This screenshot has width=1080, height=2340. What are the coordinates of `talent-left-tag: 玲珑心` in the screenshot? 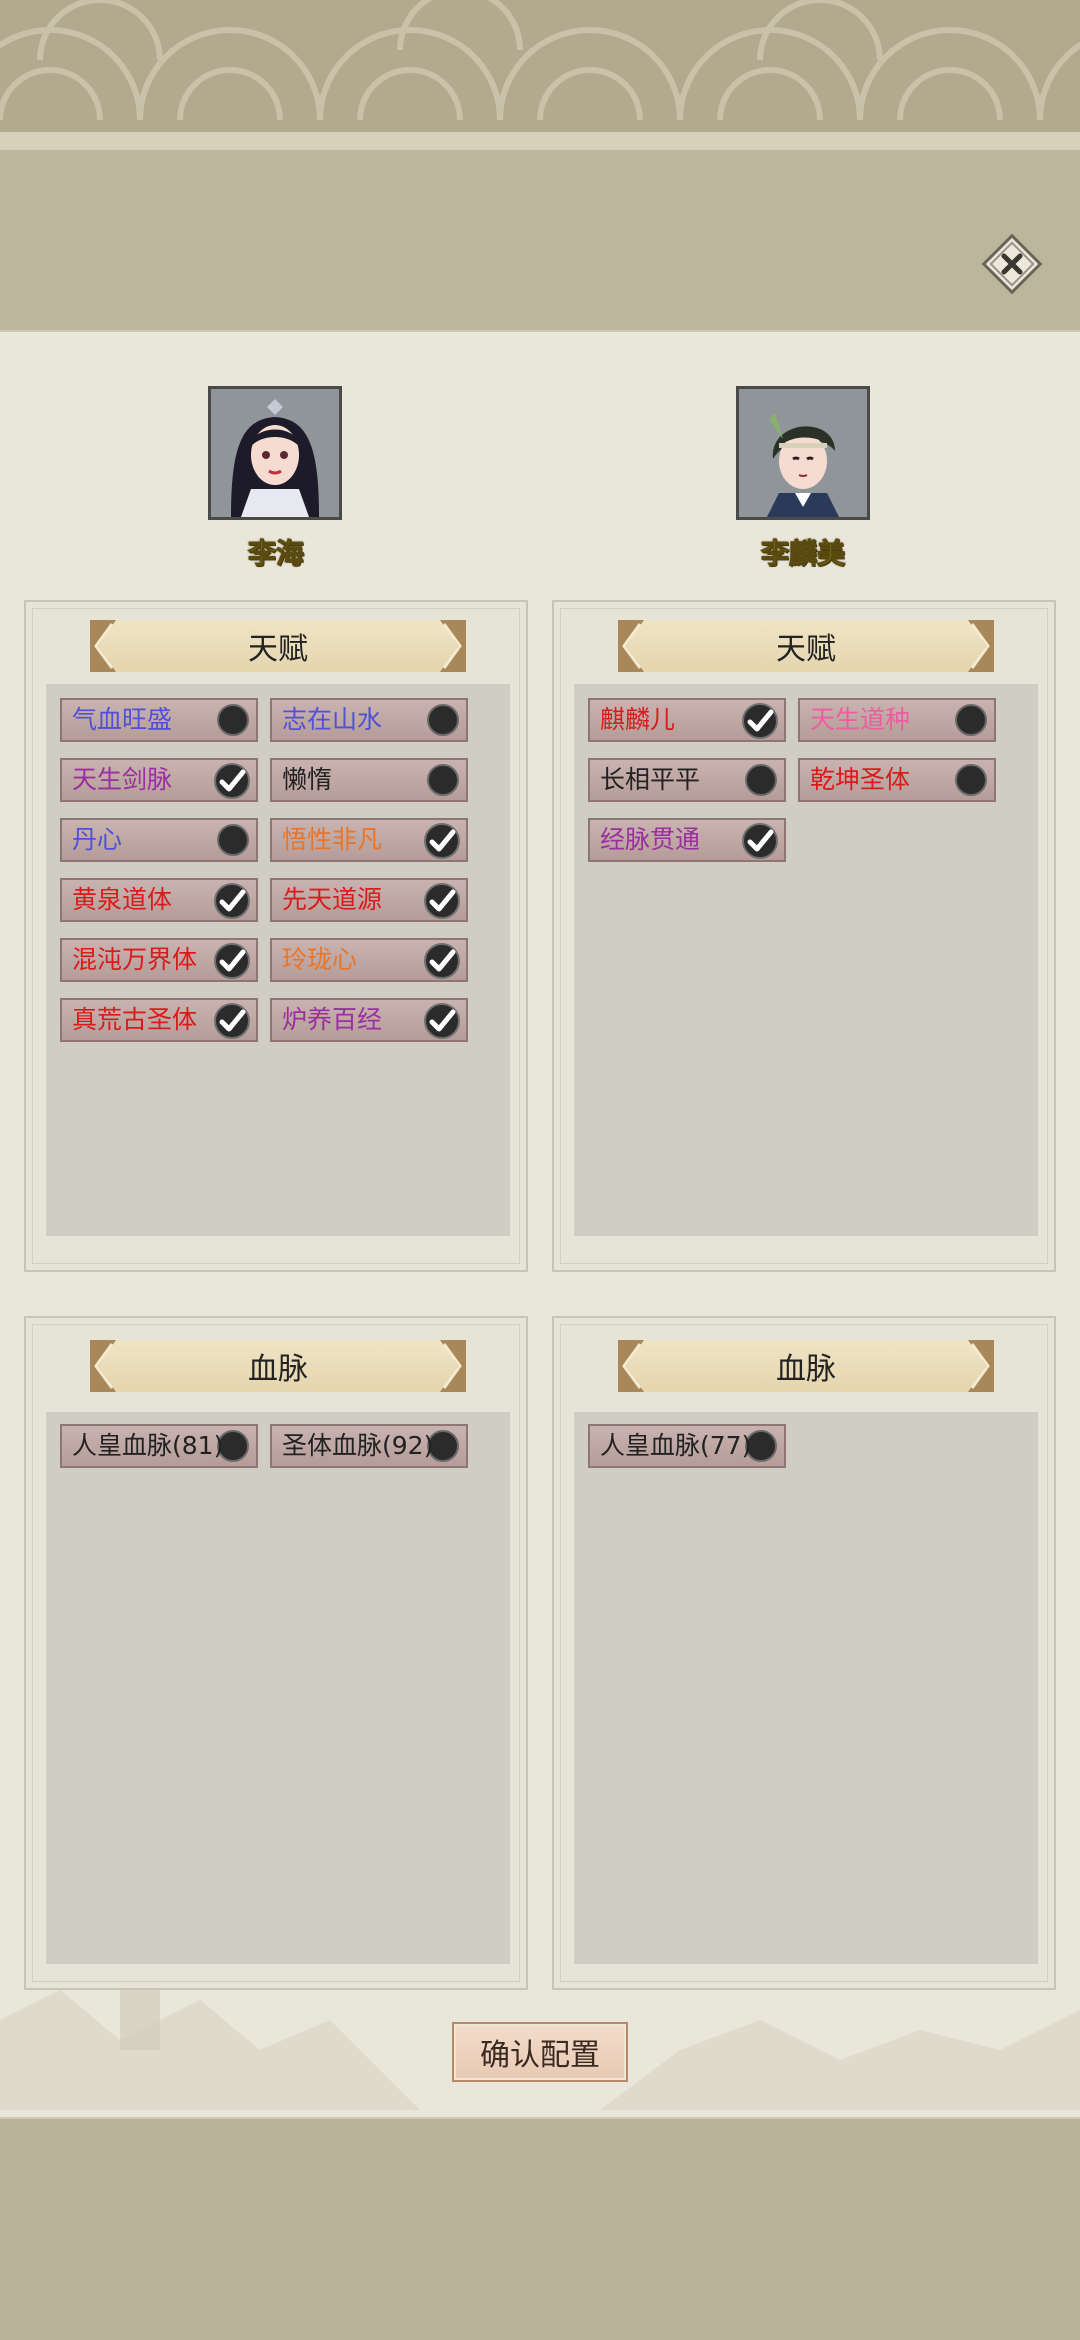 It's located at (369, 960).